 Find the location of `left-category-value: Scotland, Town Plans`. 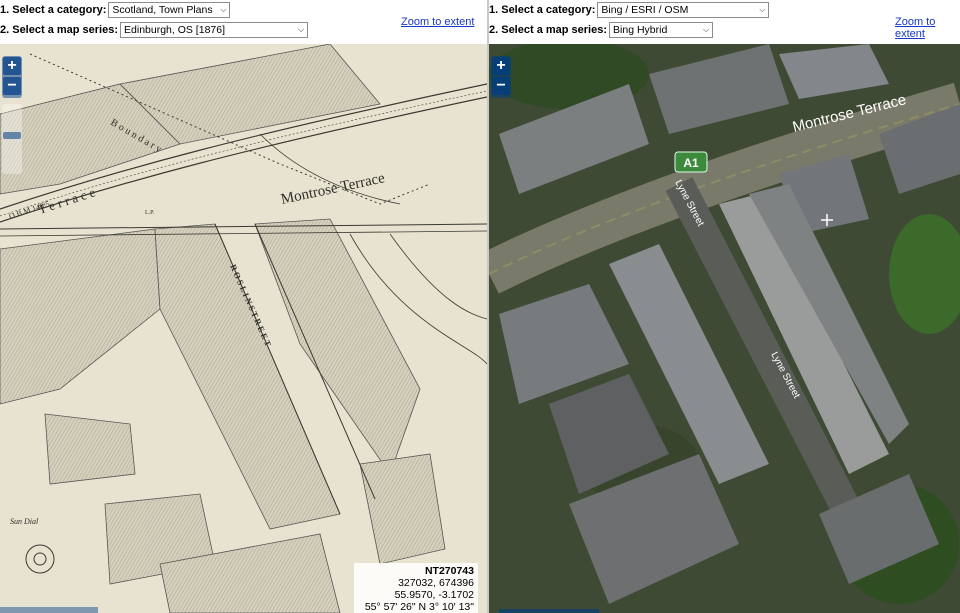

left-category-value: Scotland, Town Plans is located at coordinates (162, 10).